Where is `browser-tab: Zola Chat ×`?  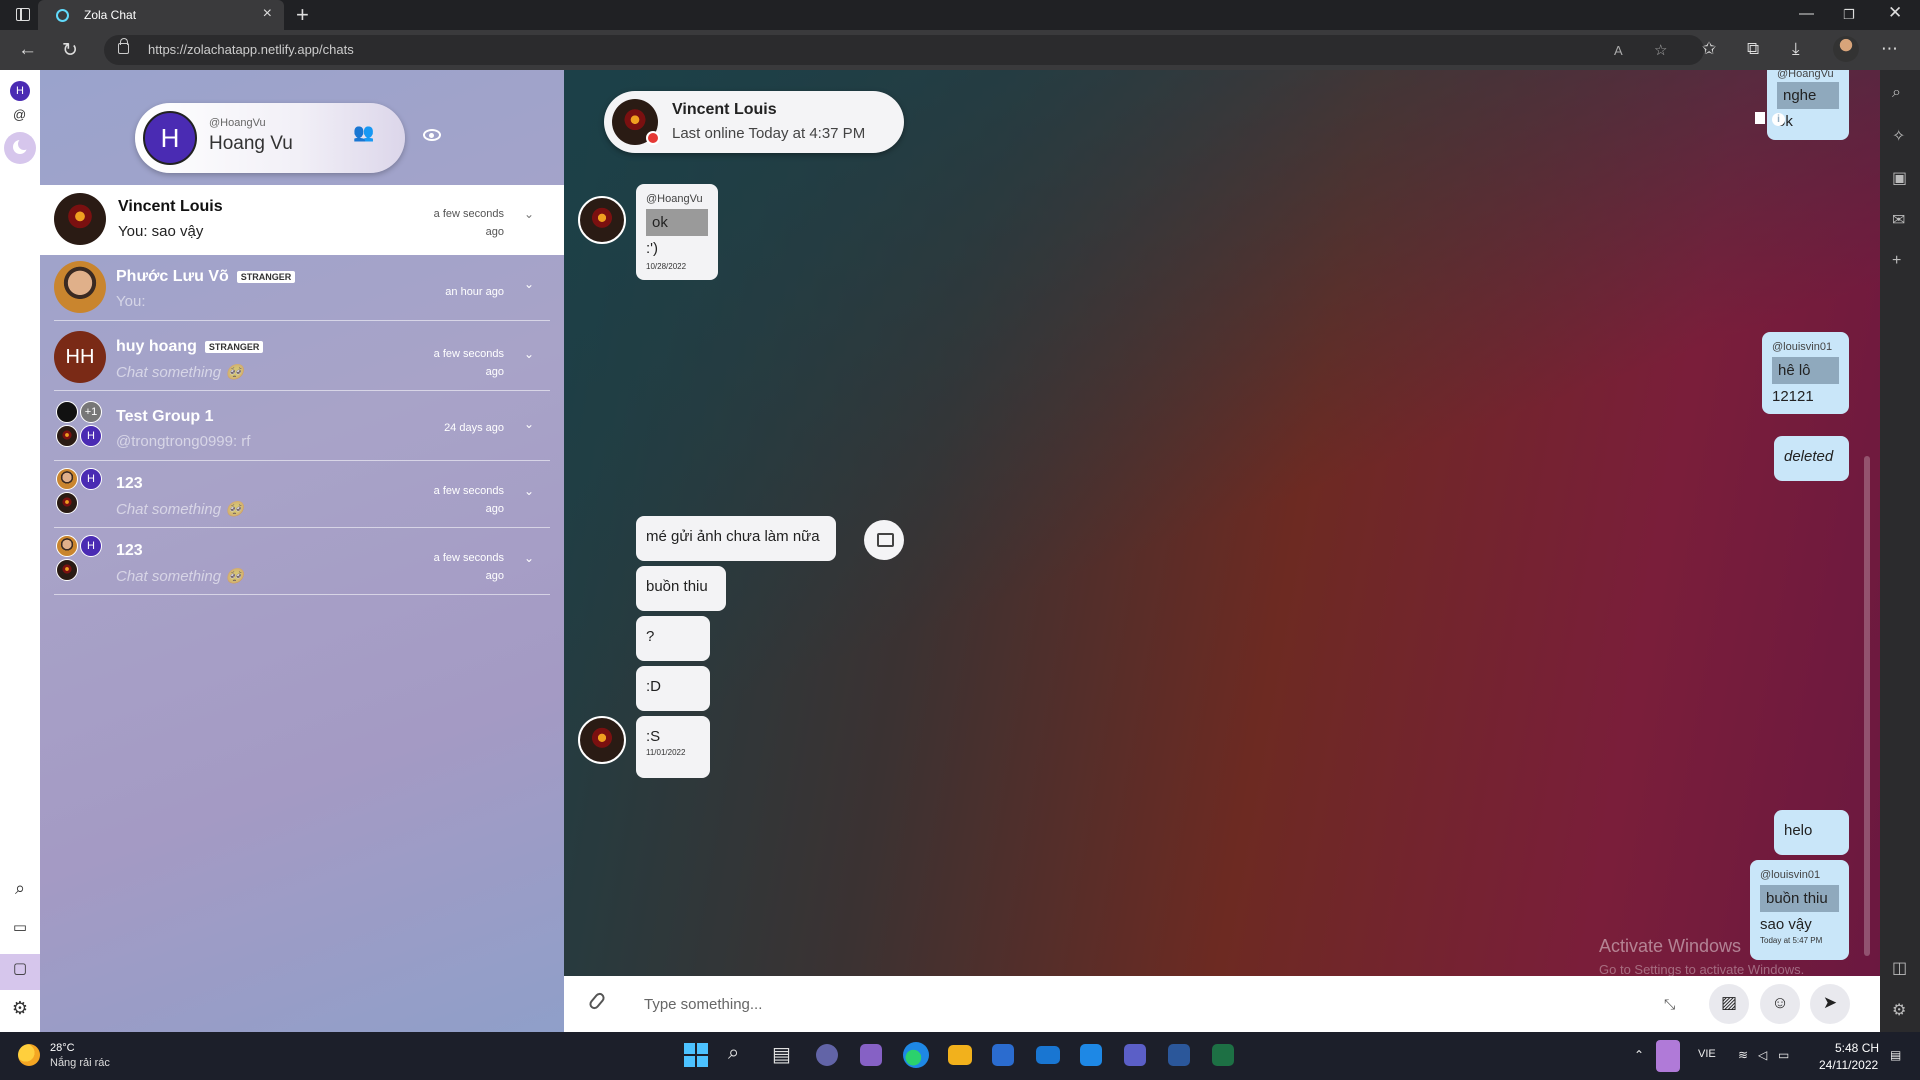
browser-tab: Zola Chat × is located at coordinates (161, 15).